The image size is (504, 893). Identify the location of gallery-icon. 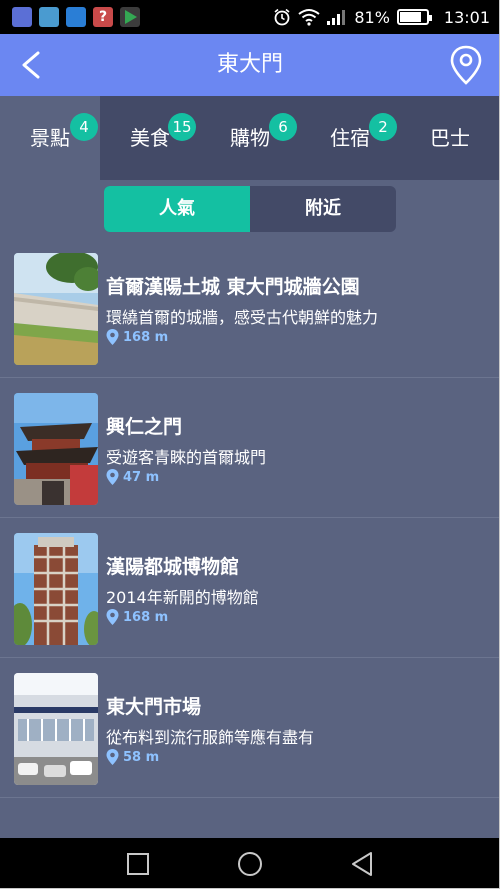
(49, 17).